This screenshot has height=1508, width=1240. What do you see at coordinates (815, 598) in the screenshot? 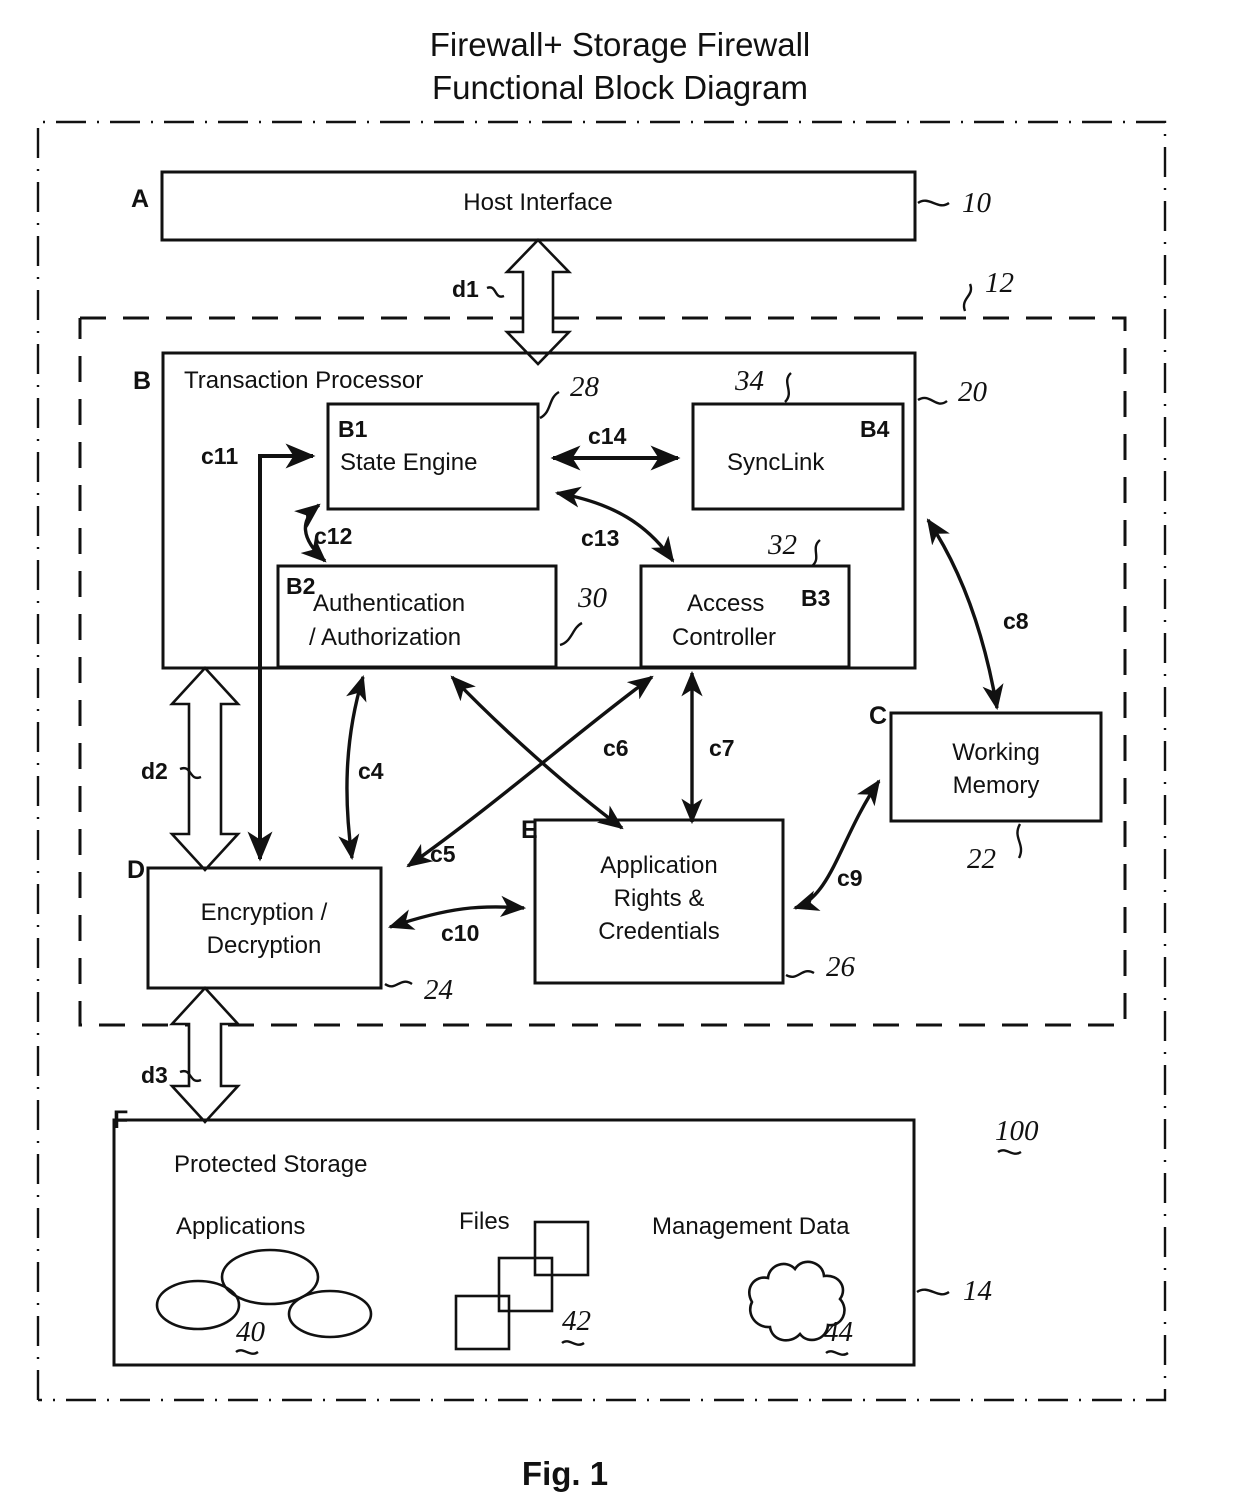
I see `access-controller-tag: B3` at bounding box center [815, 598].